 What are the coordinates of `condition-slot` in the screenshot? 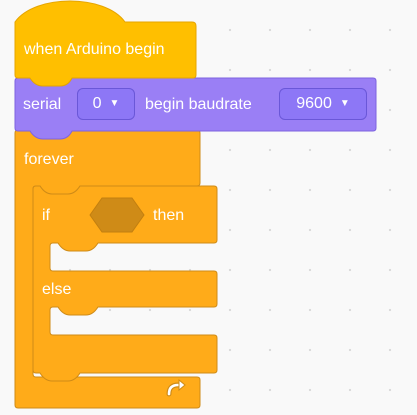 It's located at (117, 215).